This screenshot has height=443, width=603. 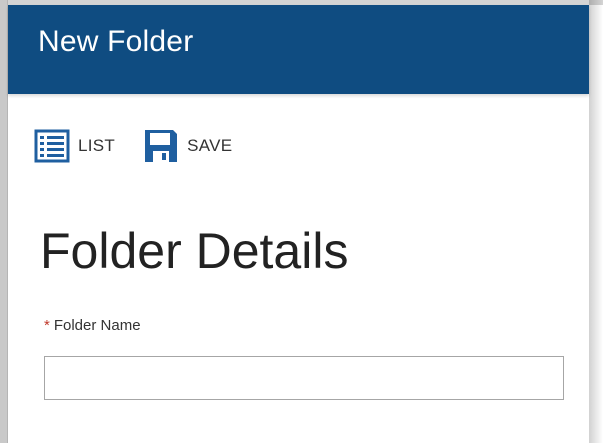 What do you see at coordinates (4, 221) in the screenshot?
I see `window-left-border` at bounding box center [4, 221].